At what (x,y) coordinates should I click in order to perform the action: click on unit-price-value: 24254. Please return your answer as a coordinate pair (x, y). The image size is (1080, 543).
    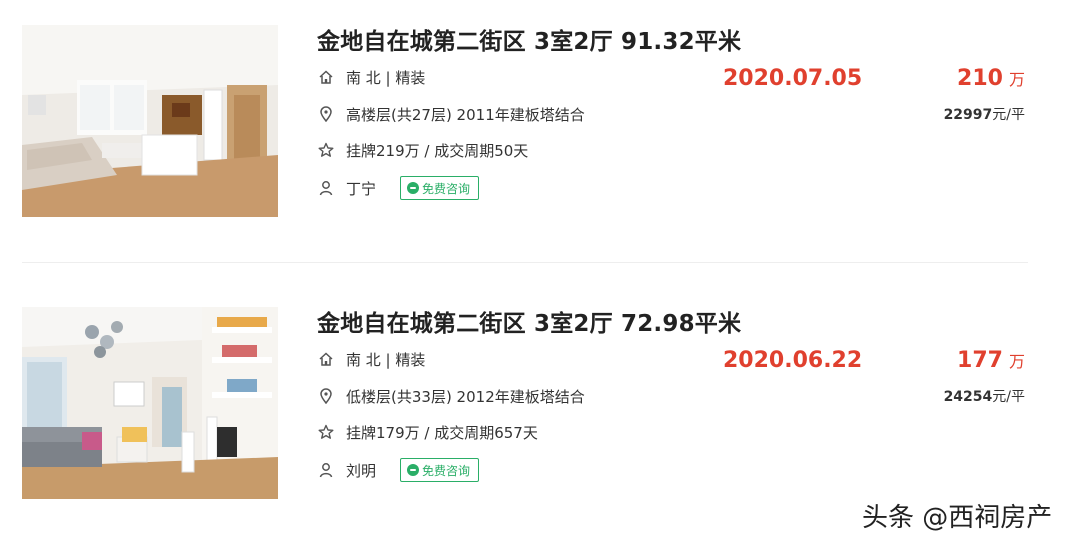
    Looking at the image, I should click on (968, 397).